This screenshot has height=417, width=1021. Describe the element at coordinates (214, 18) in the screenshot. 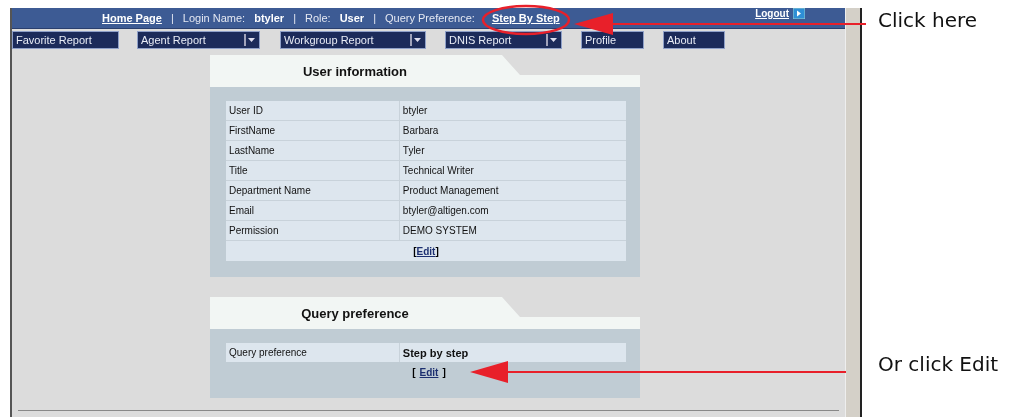

I see `field-label: Login Name:` at that location.